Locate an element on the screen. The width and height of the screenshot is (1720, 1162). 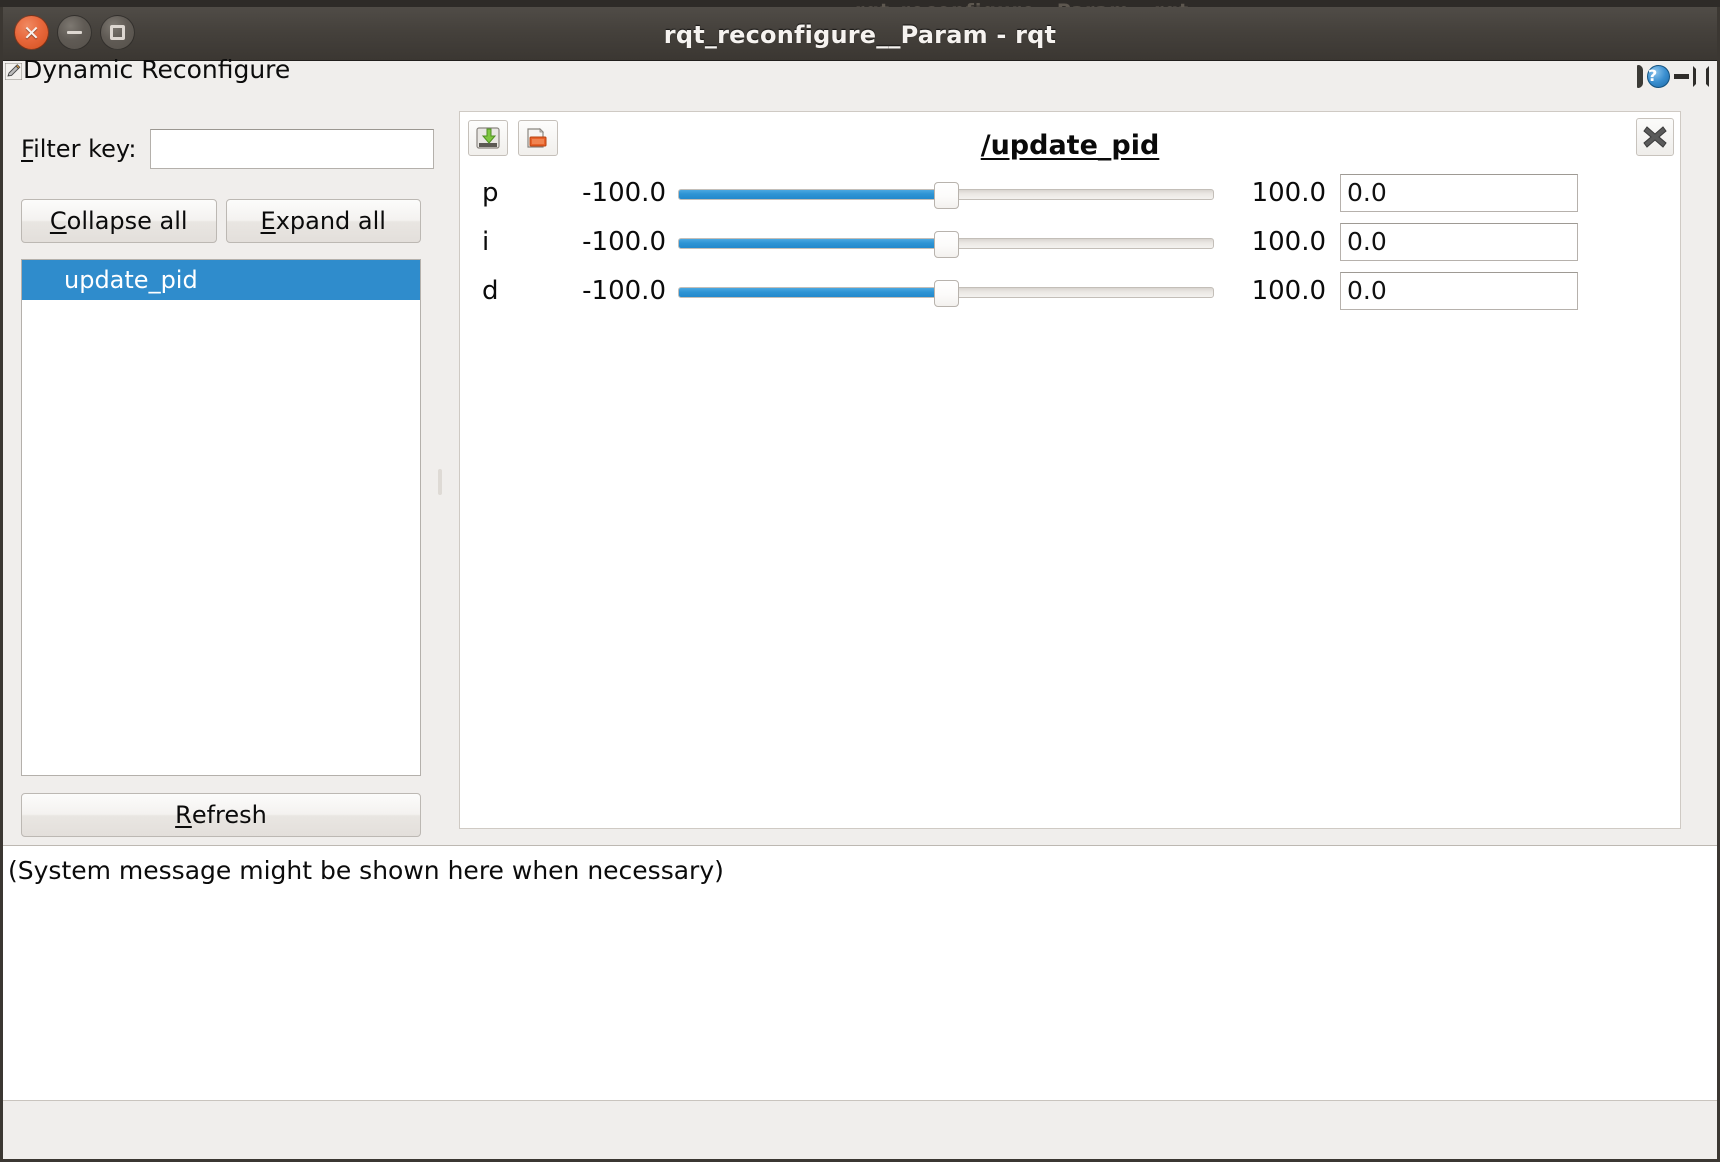
help-icon: ? is located at coordinates (1658, 76).